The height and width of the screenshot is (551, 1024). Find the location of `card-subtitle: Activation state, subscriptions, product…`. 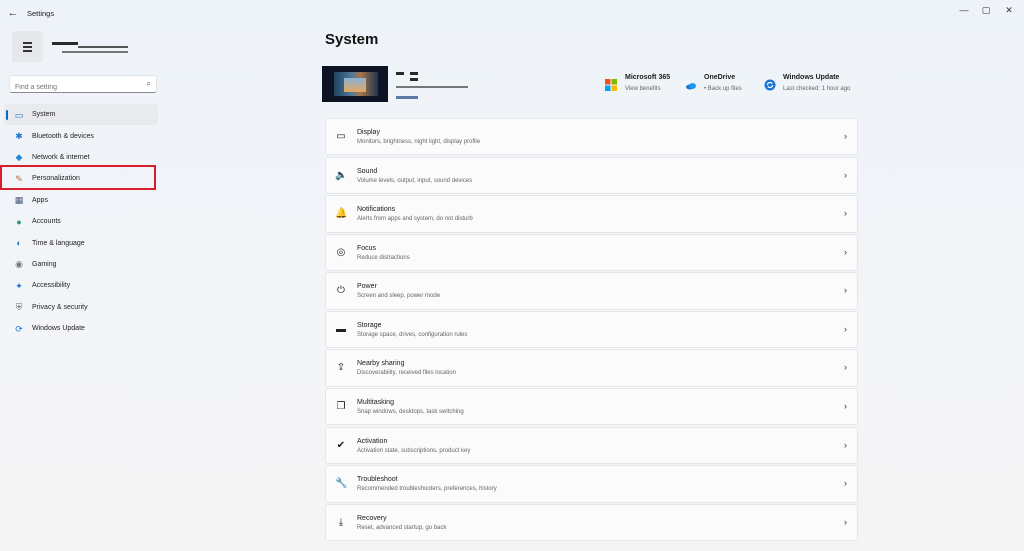

card-subtitle: Activation state, subscriptions, product… is located at coordinates (414, 450).